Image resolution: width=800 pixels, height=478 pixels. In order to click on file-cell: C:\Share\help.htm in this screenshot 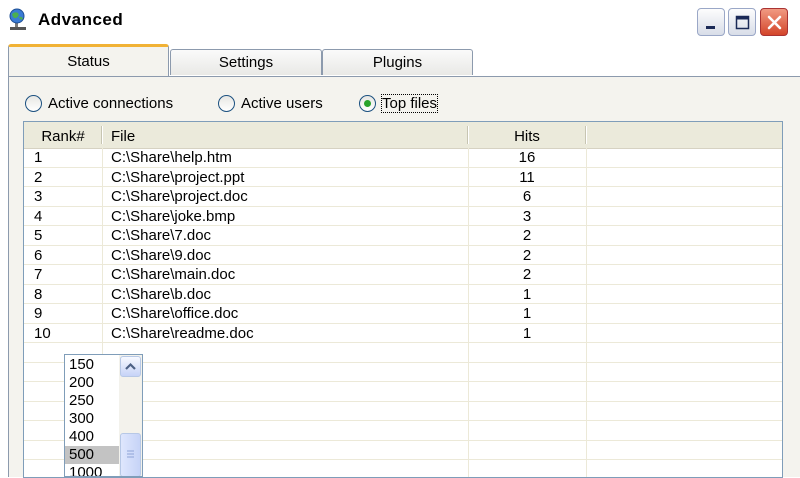, I will do `click(171, 157)`.